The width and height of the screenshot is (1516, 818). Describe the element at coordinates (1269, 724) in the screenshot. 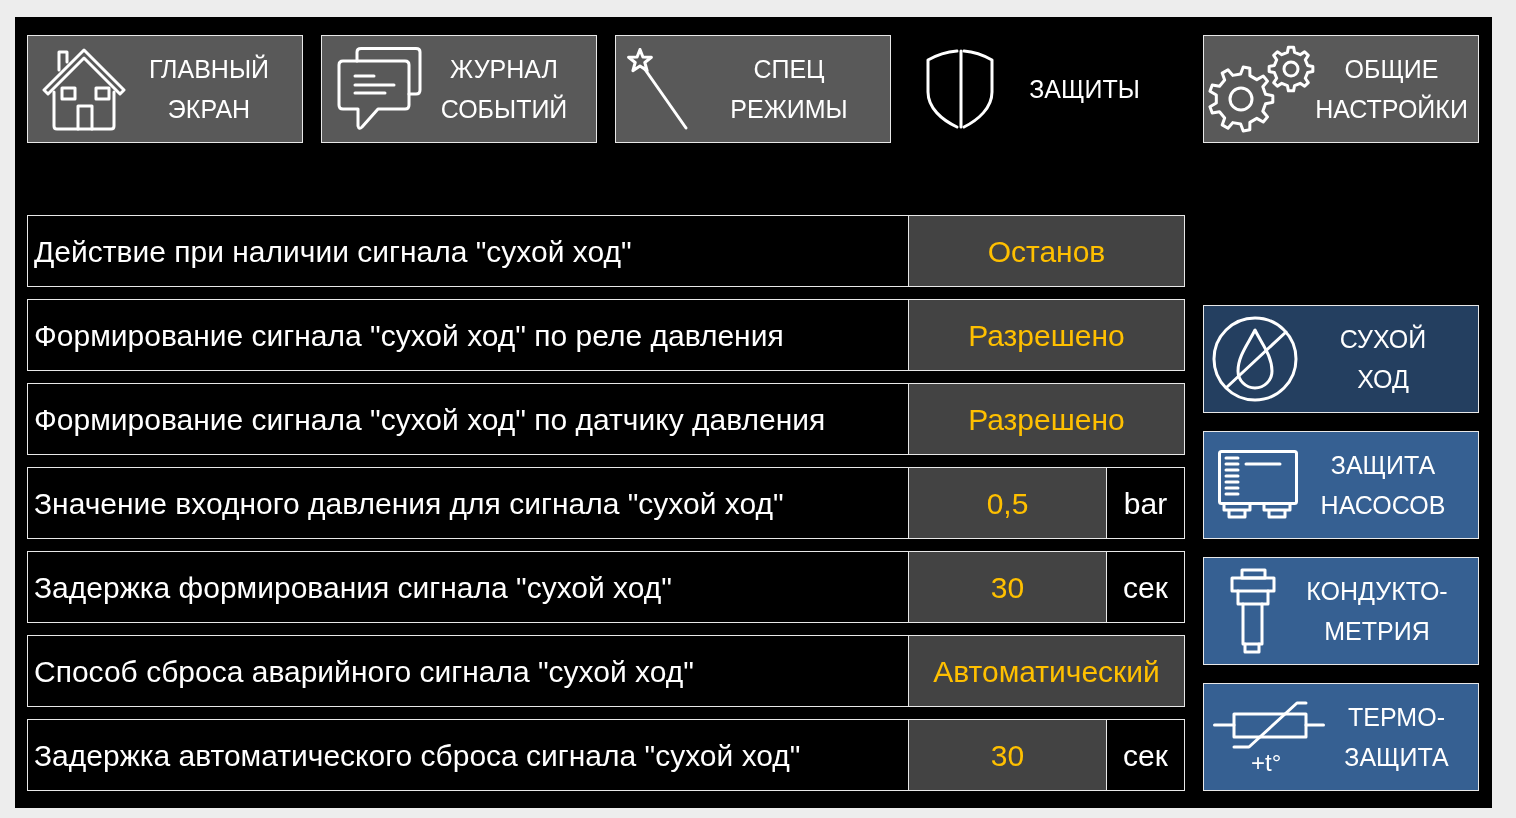

I see `thermistor-icon` at that location.